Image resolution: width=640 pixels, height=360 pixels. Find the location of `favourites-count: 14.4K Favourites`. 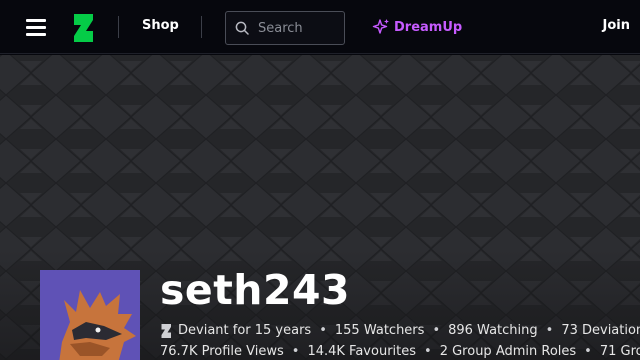

favourites-count: 14.4K Favourites is located at coordinates (361, 351).